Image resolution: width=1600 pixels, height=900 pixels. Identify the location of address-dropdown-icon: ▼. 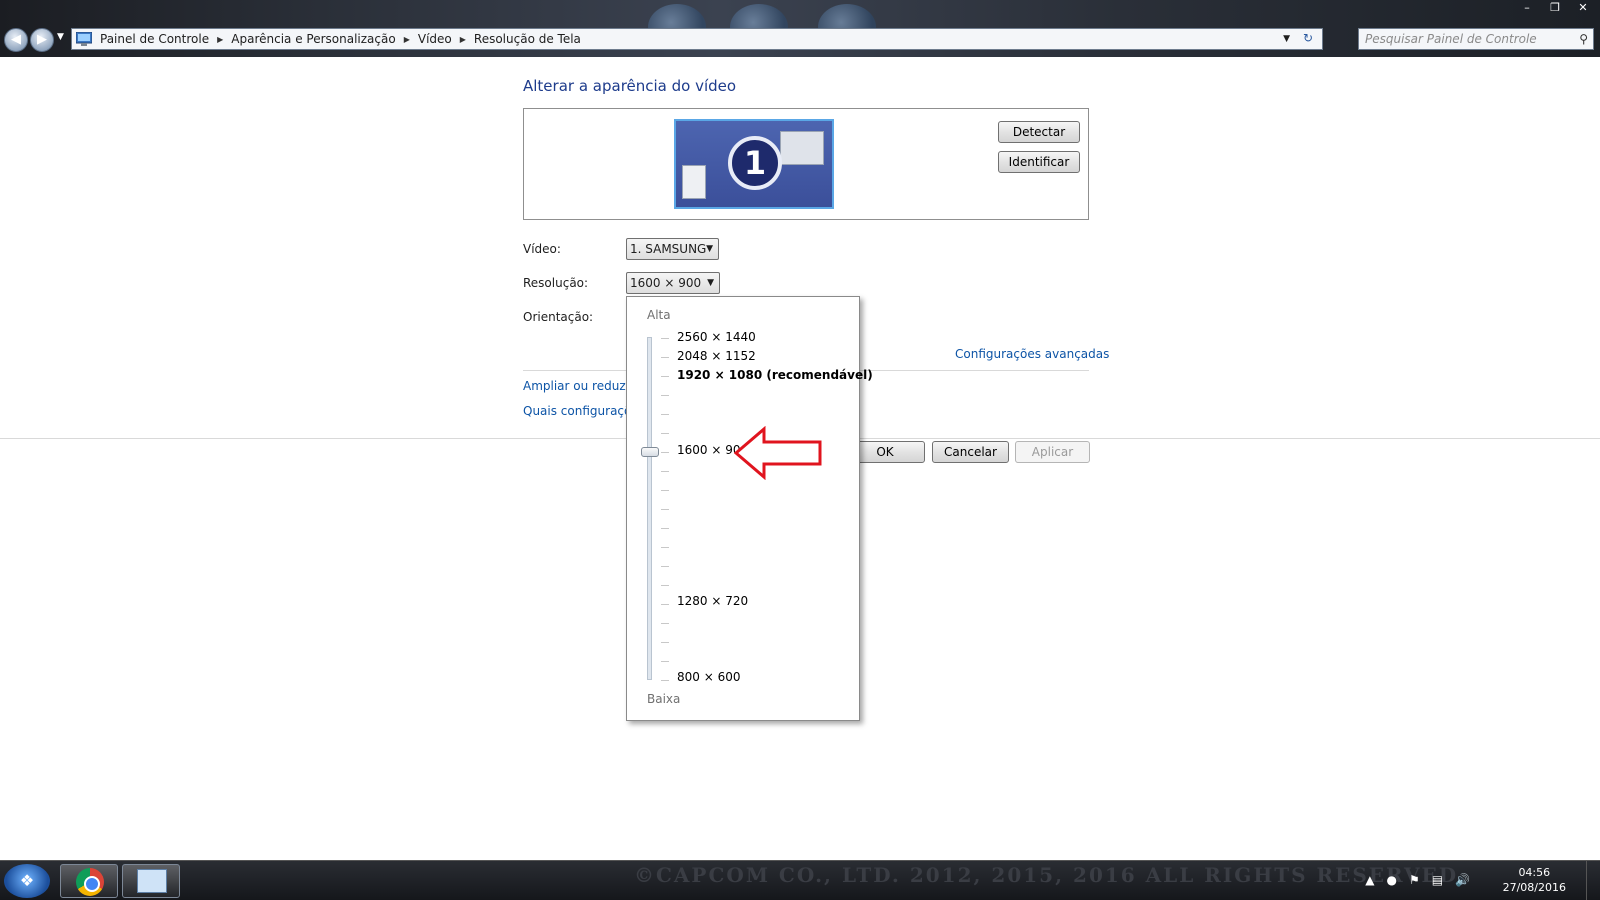
(1286, 39).